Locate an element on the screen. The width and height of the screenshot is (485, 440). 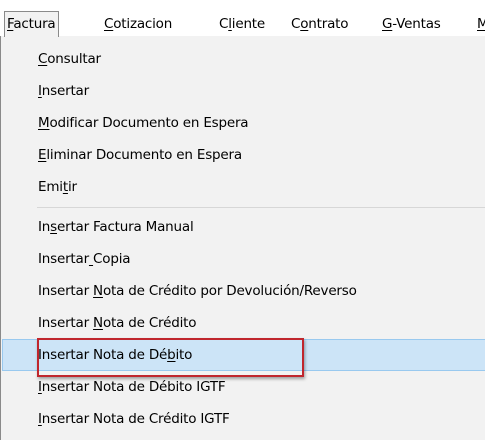
menu-accelerator-key: M is located at coordinates (481, 24).